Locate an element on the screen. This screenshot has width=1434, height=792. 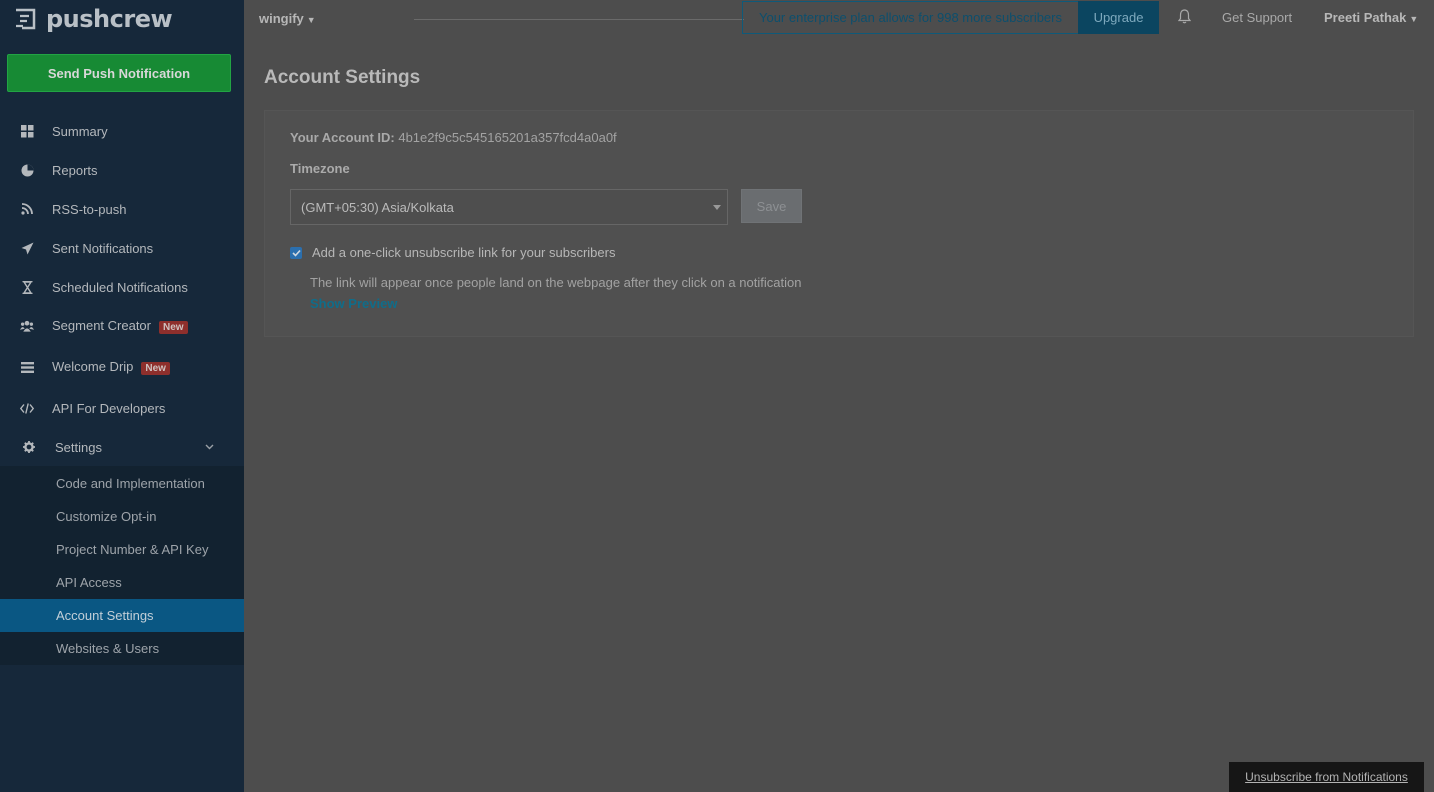
user-name: Preeti Pathak is located at coordinates (1365, 17).